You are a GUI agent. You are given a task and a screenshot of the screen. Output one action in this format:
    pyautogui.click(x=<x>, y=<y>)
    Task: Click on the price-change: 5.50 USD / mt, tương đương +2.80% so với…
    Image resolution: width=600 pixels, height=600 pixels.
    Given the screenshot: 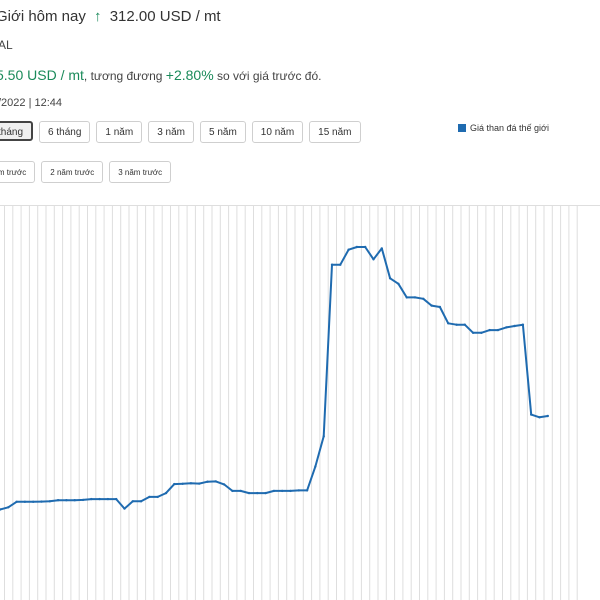 What is the action you would take?
    pyautogui.click(x=160, y=75)
    